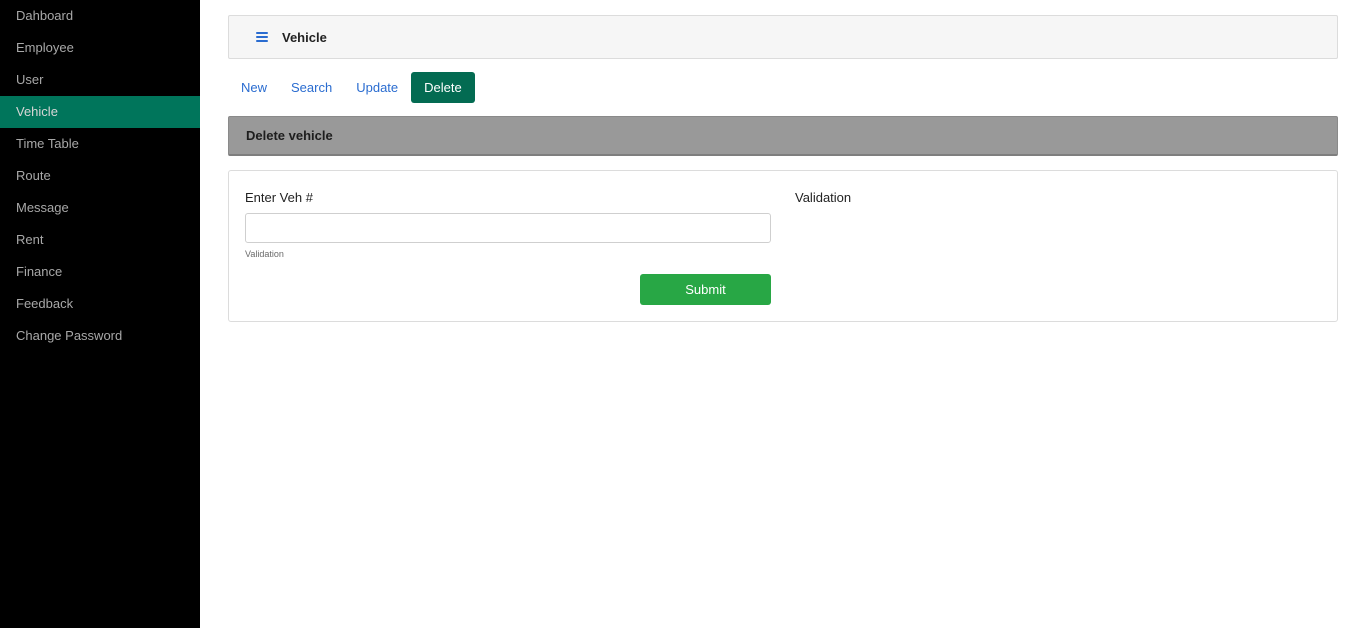 The height and width of the screenshot is (628, 1366). I want to click on sidebar-item-message: Message, so click(100, 208).